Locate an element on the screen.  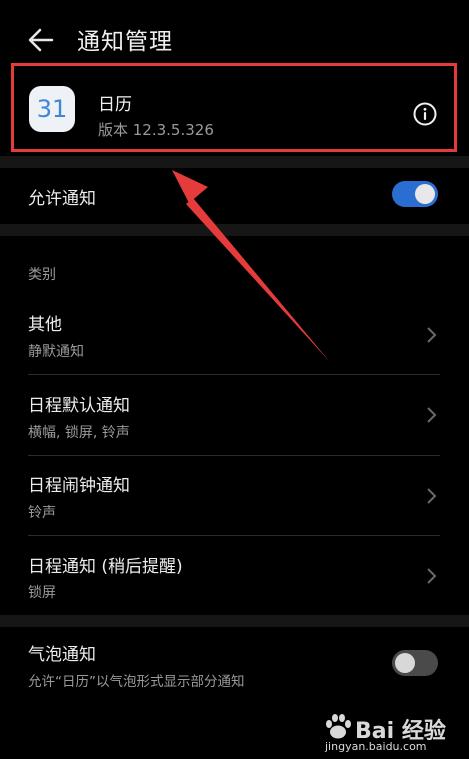
baidu-jingyan-watermark: Bai 经验 jingyan.baidu.com is located at coordinates (389, 732).